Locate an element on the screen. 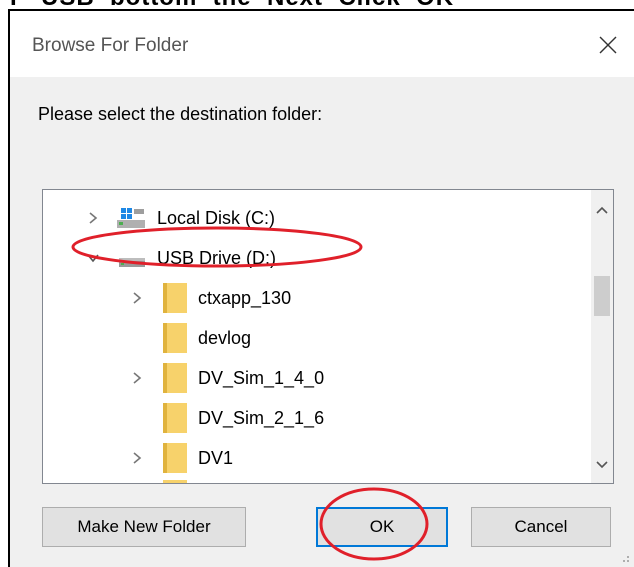 Image resolution: width=634 pixels, height=567 pixels. tree-item-dv1: DV1 is located at coordinates (308, 458).